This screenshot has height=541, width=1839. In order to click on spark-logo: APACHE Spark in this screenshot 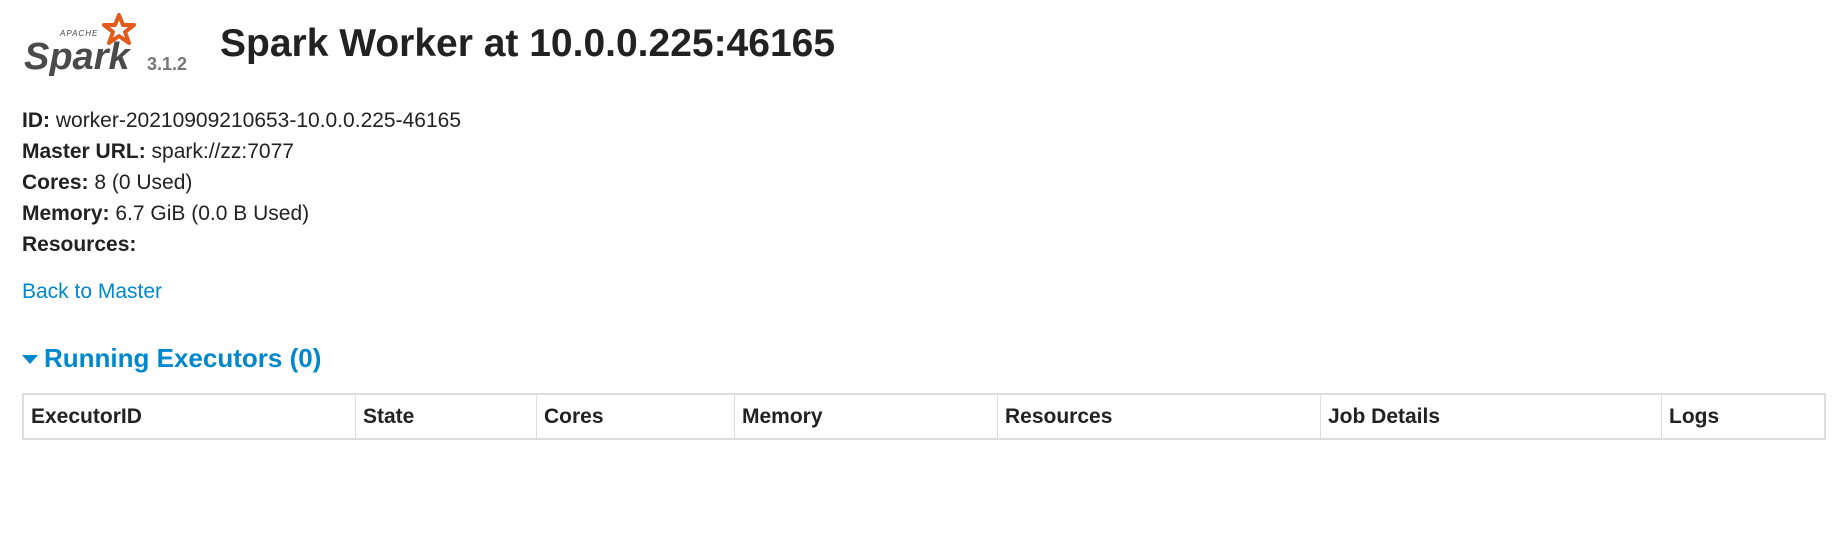, I will do `click(82, 44)`.